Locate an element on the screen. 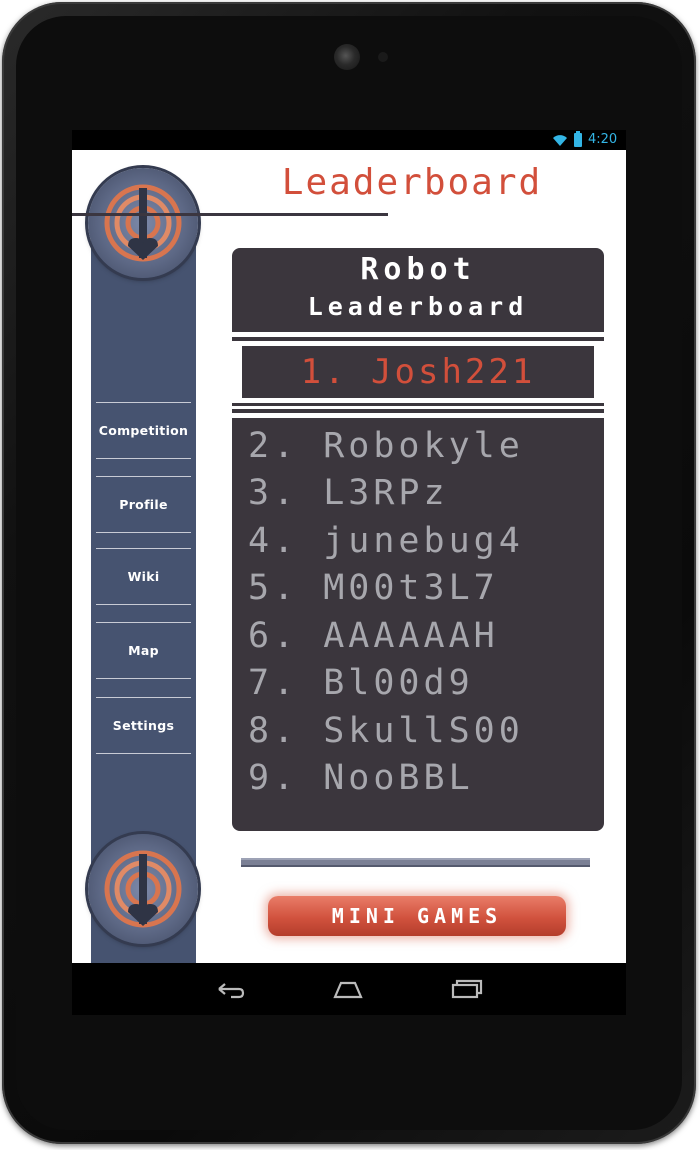 This screenshot has height=1150, width=700. list-item: 2. Robokyle is located at coordinates (386, 446).